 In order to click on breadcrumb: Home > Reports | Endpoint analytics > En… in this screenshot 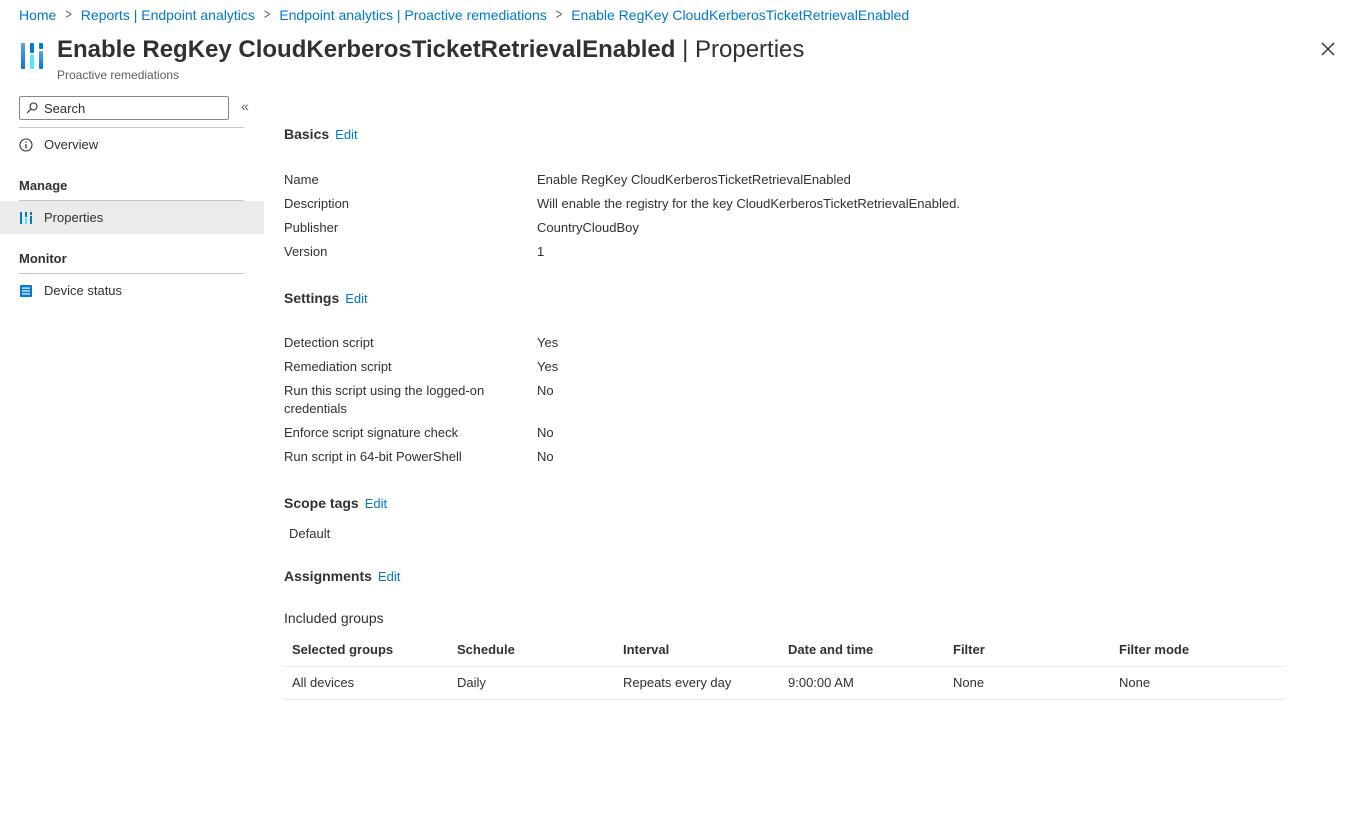, I will do `click(464, 15)`.